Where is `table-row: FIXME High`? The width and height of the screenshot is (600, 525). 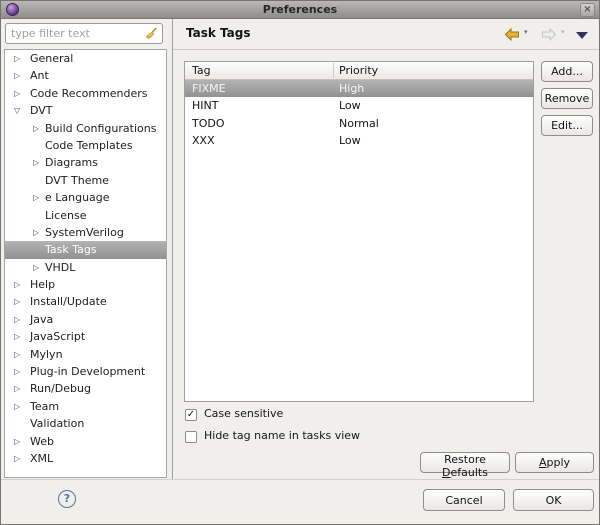
table-row: FIXME High is located at coordinates (359, 89).